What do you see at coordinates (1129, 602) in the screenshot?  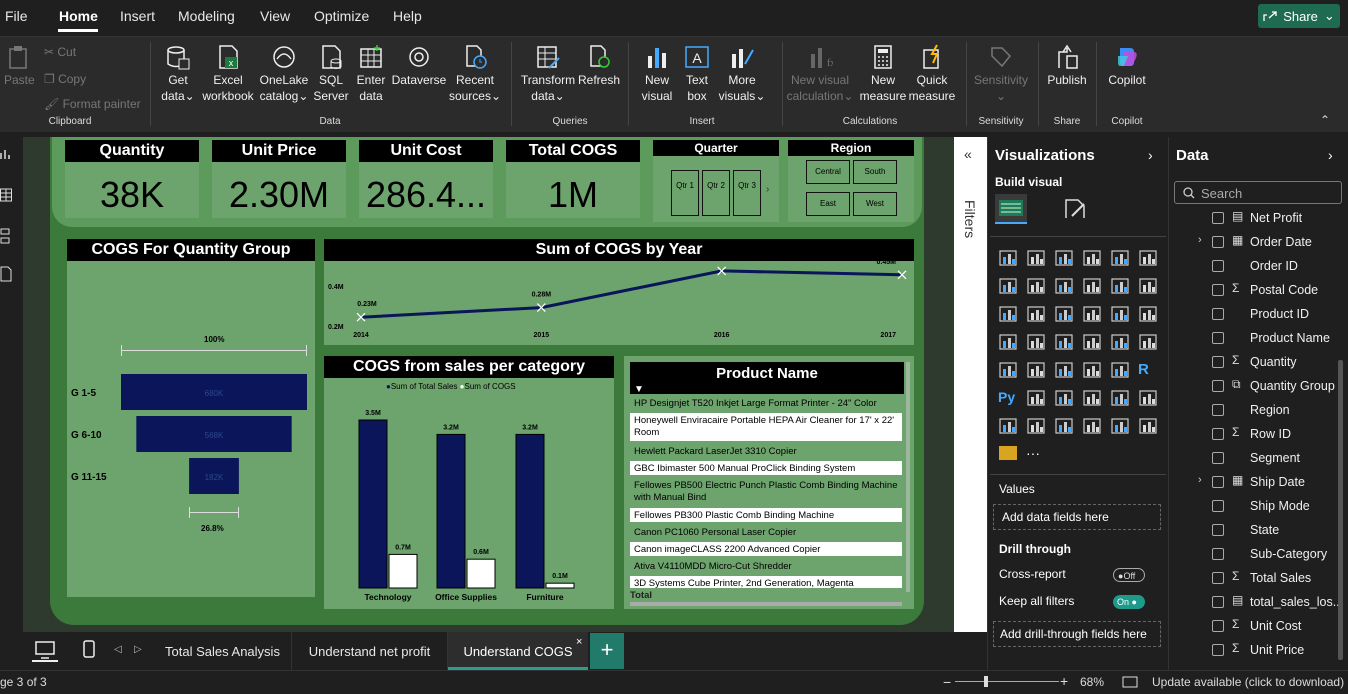 I see `keep-all-filters-toggle: On ●` at bounding box center [1129, 602].